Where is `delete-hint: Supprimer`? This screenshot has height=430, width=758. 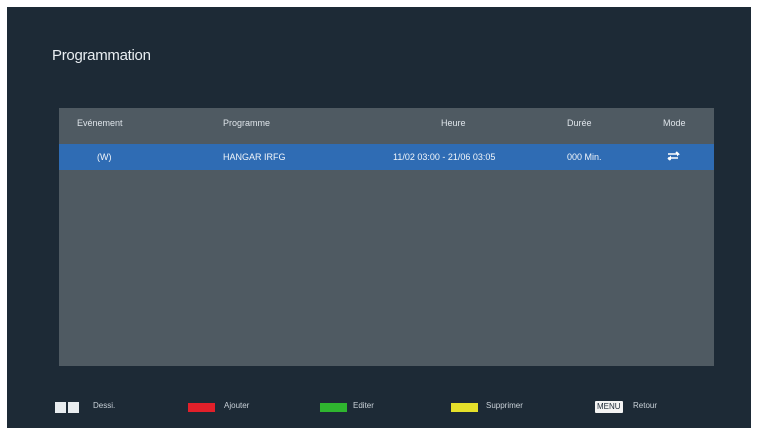
delete-hint: Supprimer is located at coordinates (506, 408).